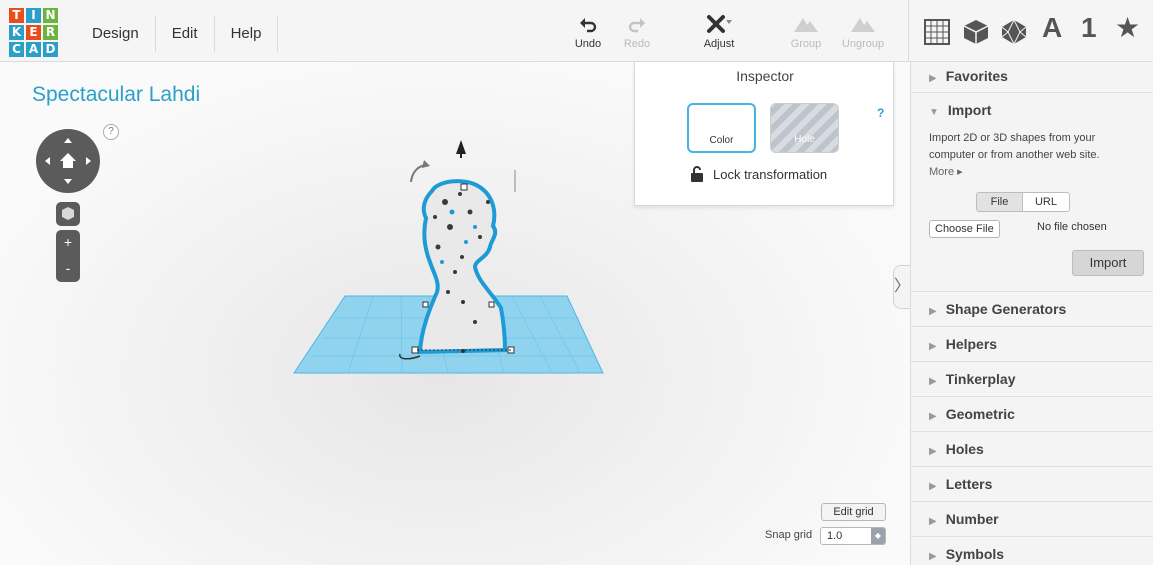  I want to click on color-swatch-button: Color, so click(721, 128).